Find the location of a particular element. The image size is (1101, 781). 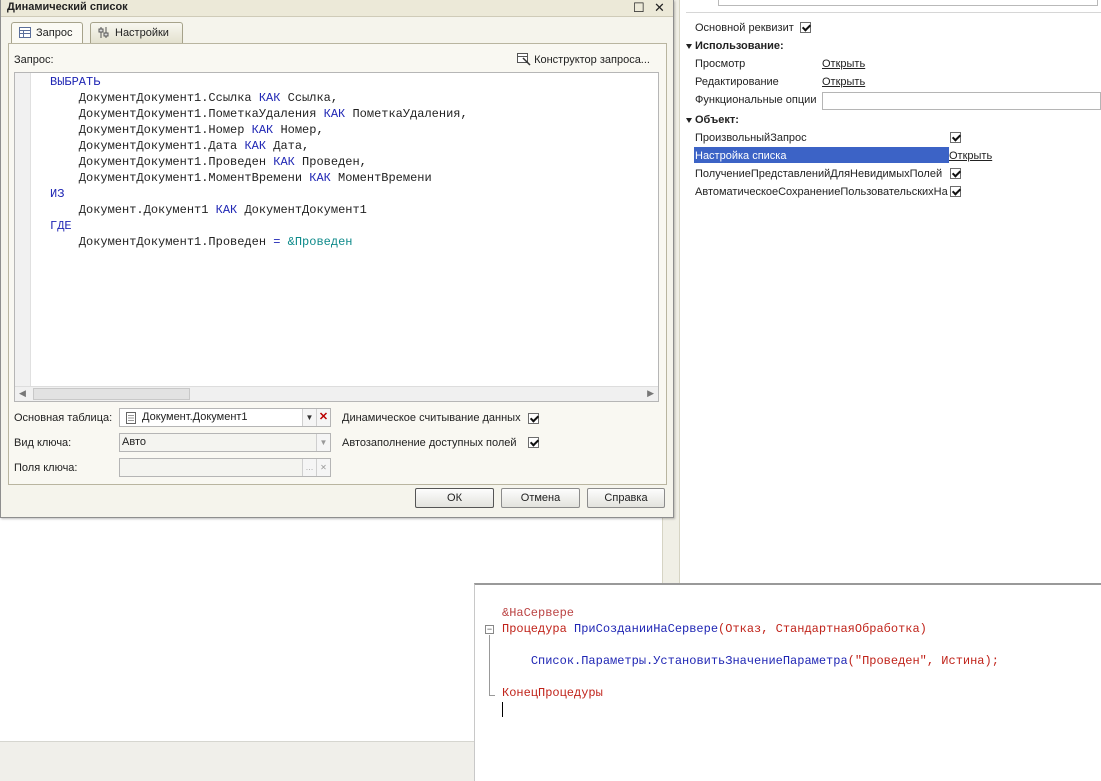

end-keyword-token: КонецПроцедуры is located at coordinates (552, 693).